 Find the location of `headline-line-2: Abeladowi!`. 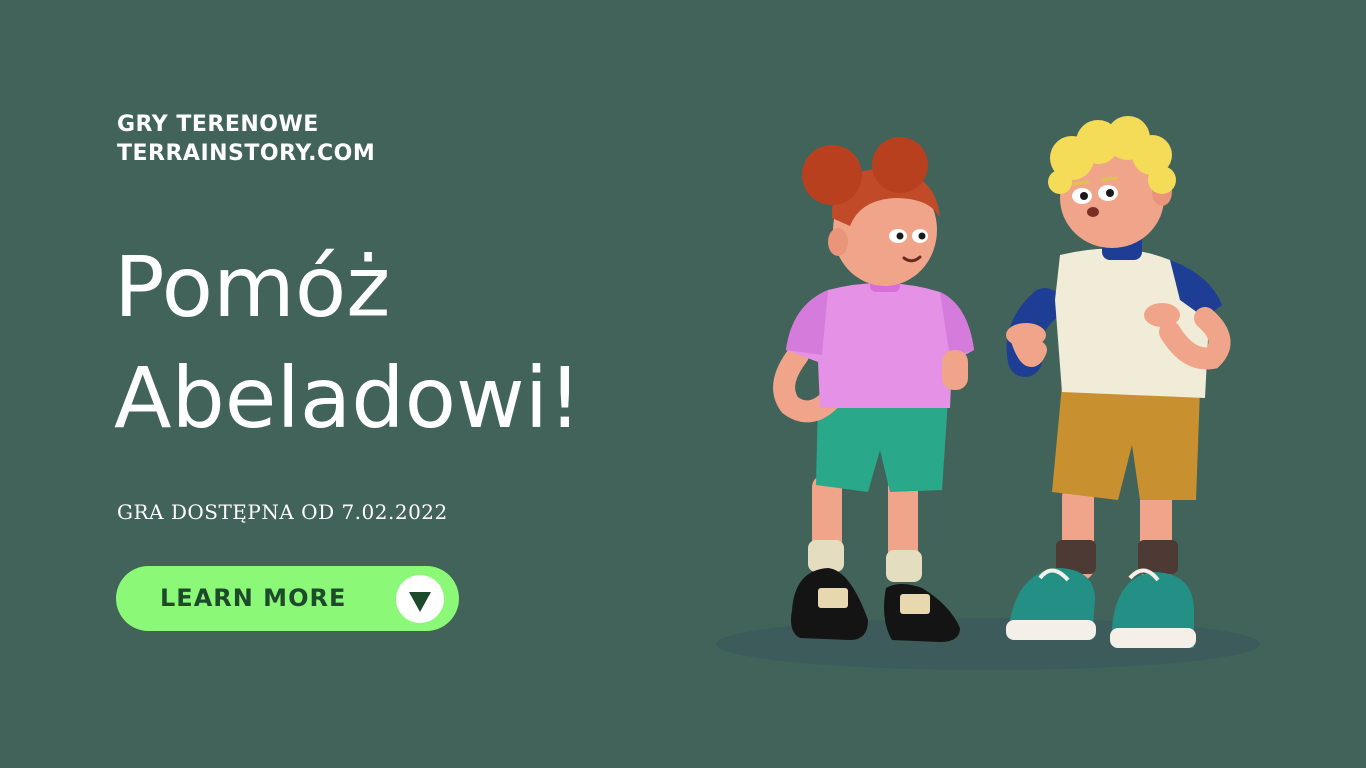

headline-line-2: Abeladowi! is located at coordinates (348, 398).